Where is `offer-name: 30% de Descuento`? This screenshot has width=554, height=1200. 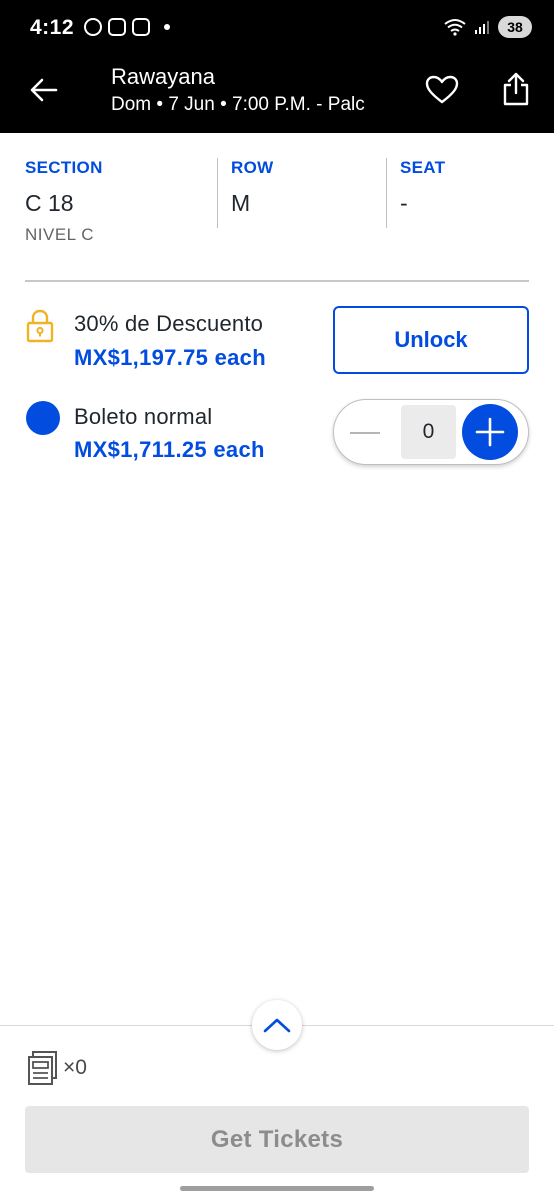
offer-name: 30% de Descuento is located at coordinates (169, 323).